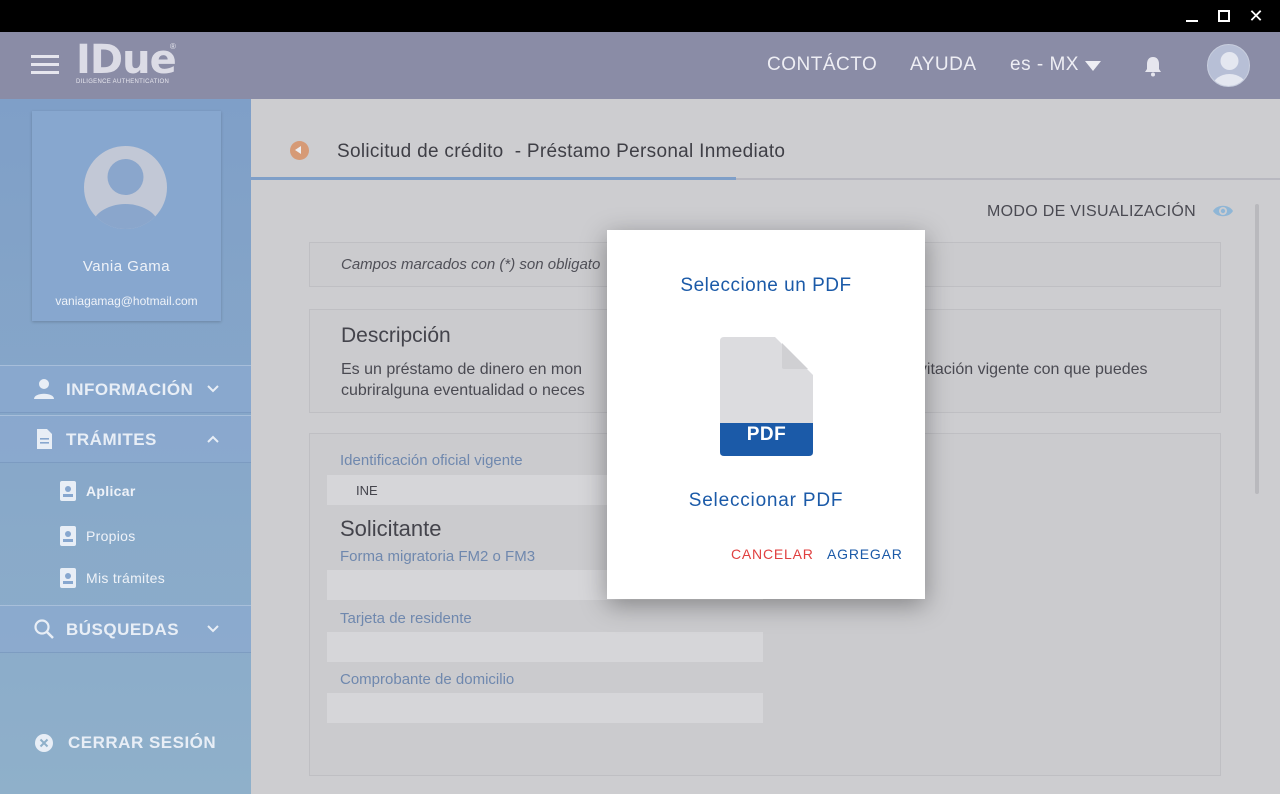 The height and width of the screenshot is (794, 1280). I want to click on sidebar-subitem-propios: Propios, so click(125, 536).